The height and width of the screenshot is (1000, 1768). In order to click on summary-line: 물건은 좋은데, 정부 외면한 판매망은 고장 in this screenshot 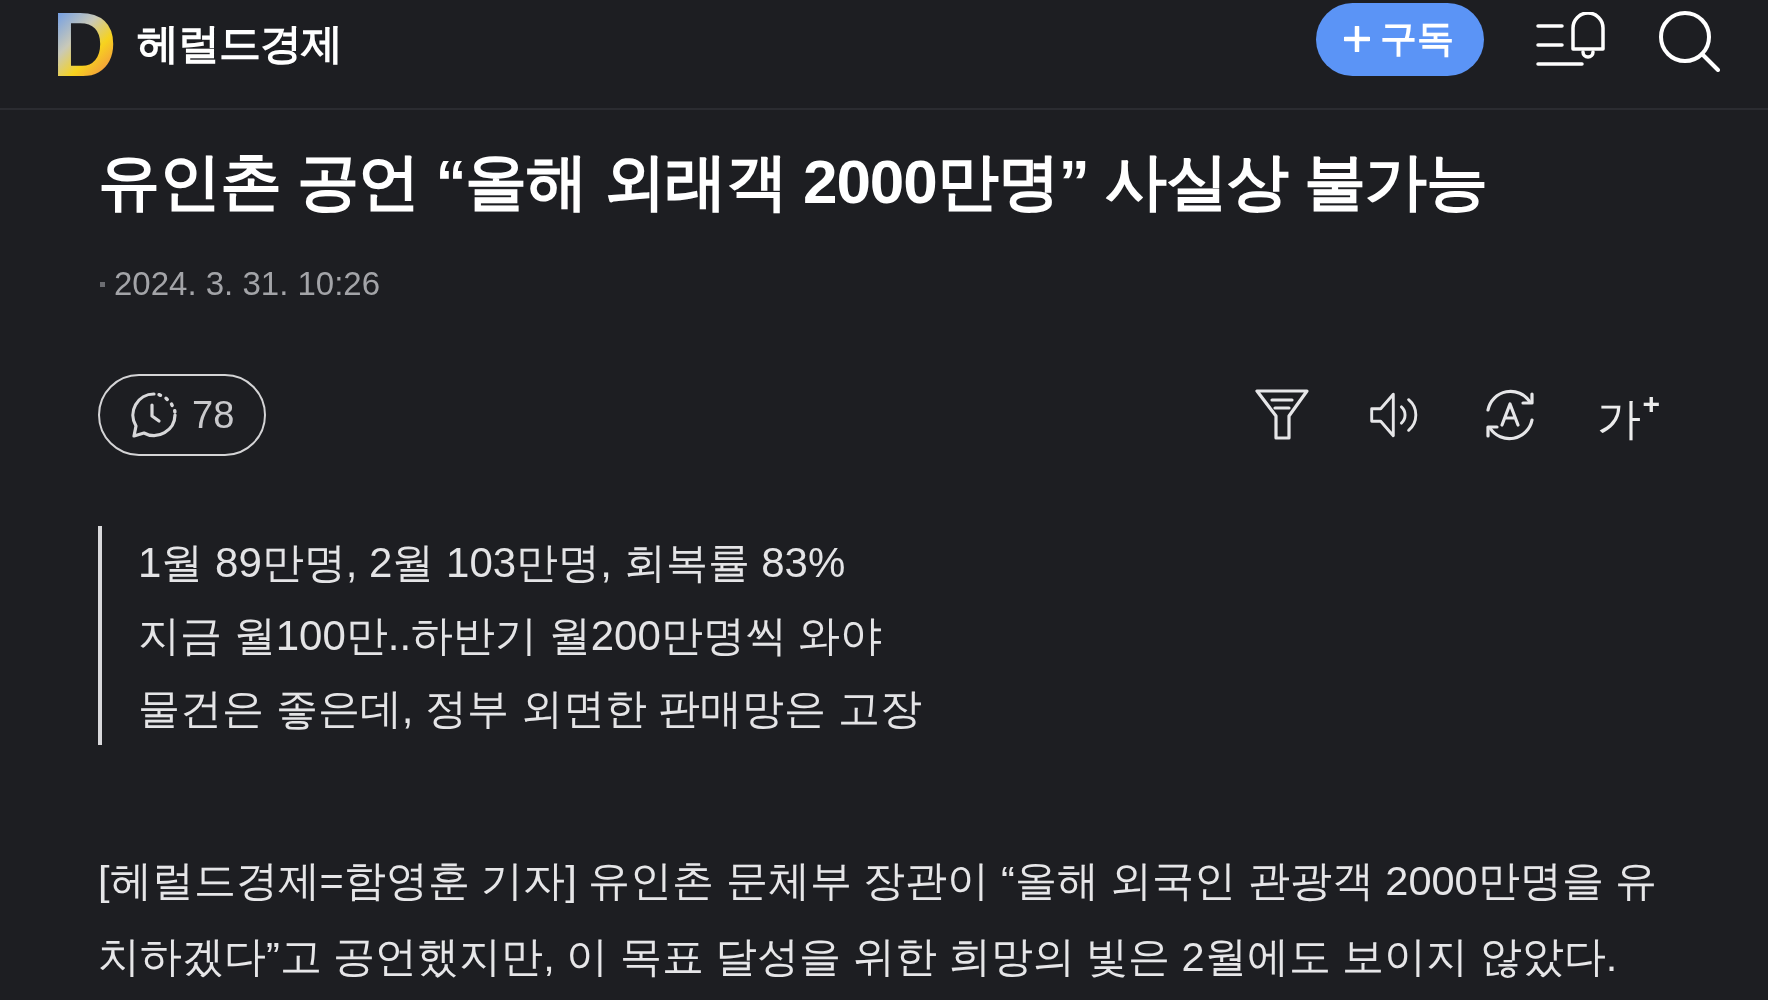, I will do `click(530, 709)`.